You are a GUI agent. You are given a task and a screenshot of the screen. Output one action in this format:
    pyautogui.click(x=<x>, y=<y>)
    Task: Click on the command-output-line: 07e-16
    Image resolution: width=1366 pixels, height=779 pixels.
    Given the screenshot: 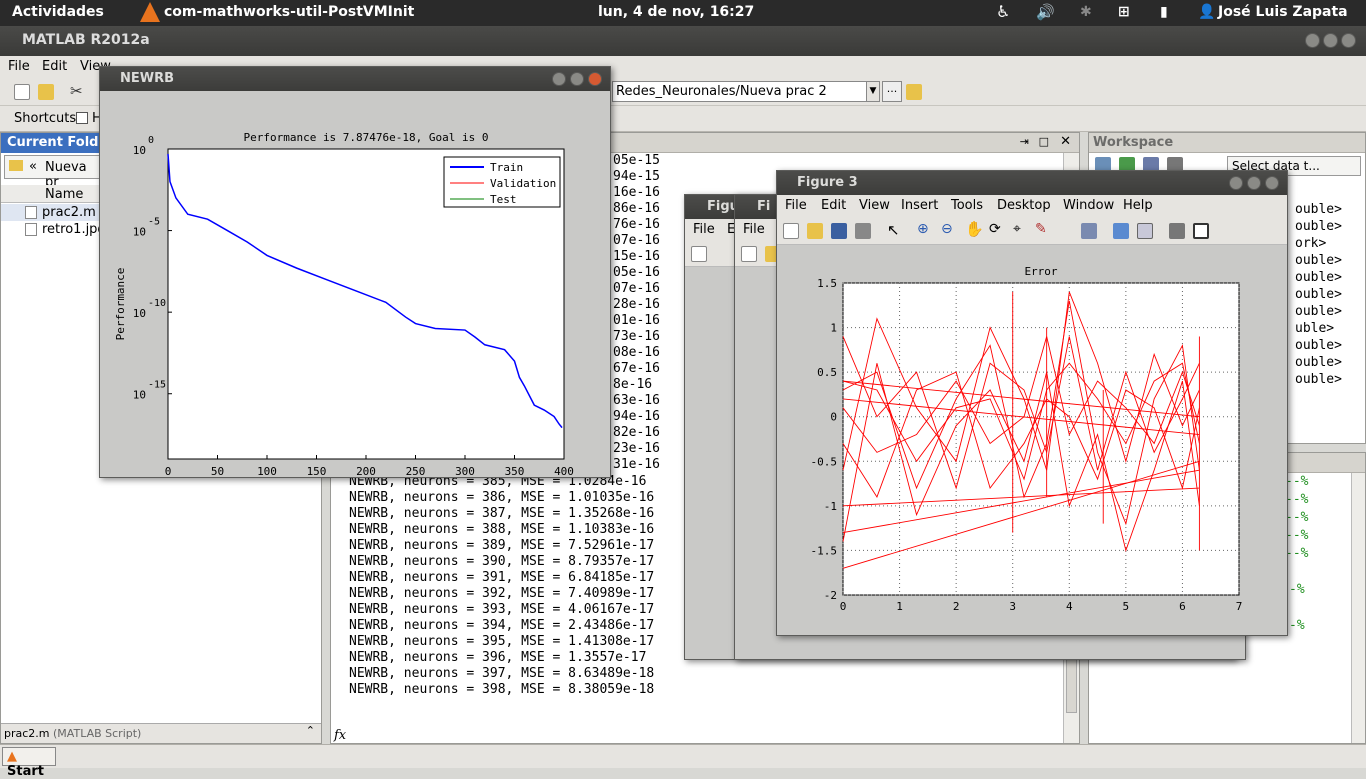 What is the action you would take?
    pyautogui.click(x=636, y=240)
    